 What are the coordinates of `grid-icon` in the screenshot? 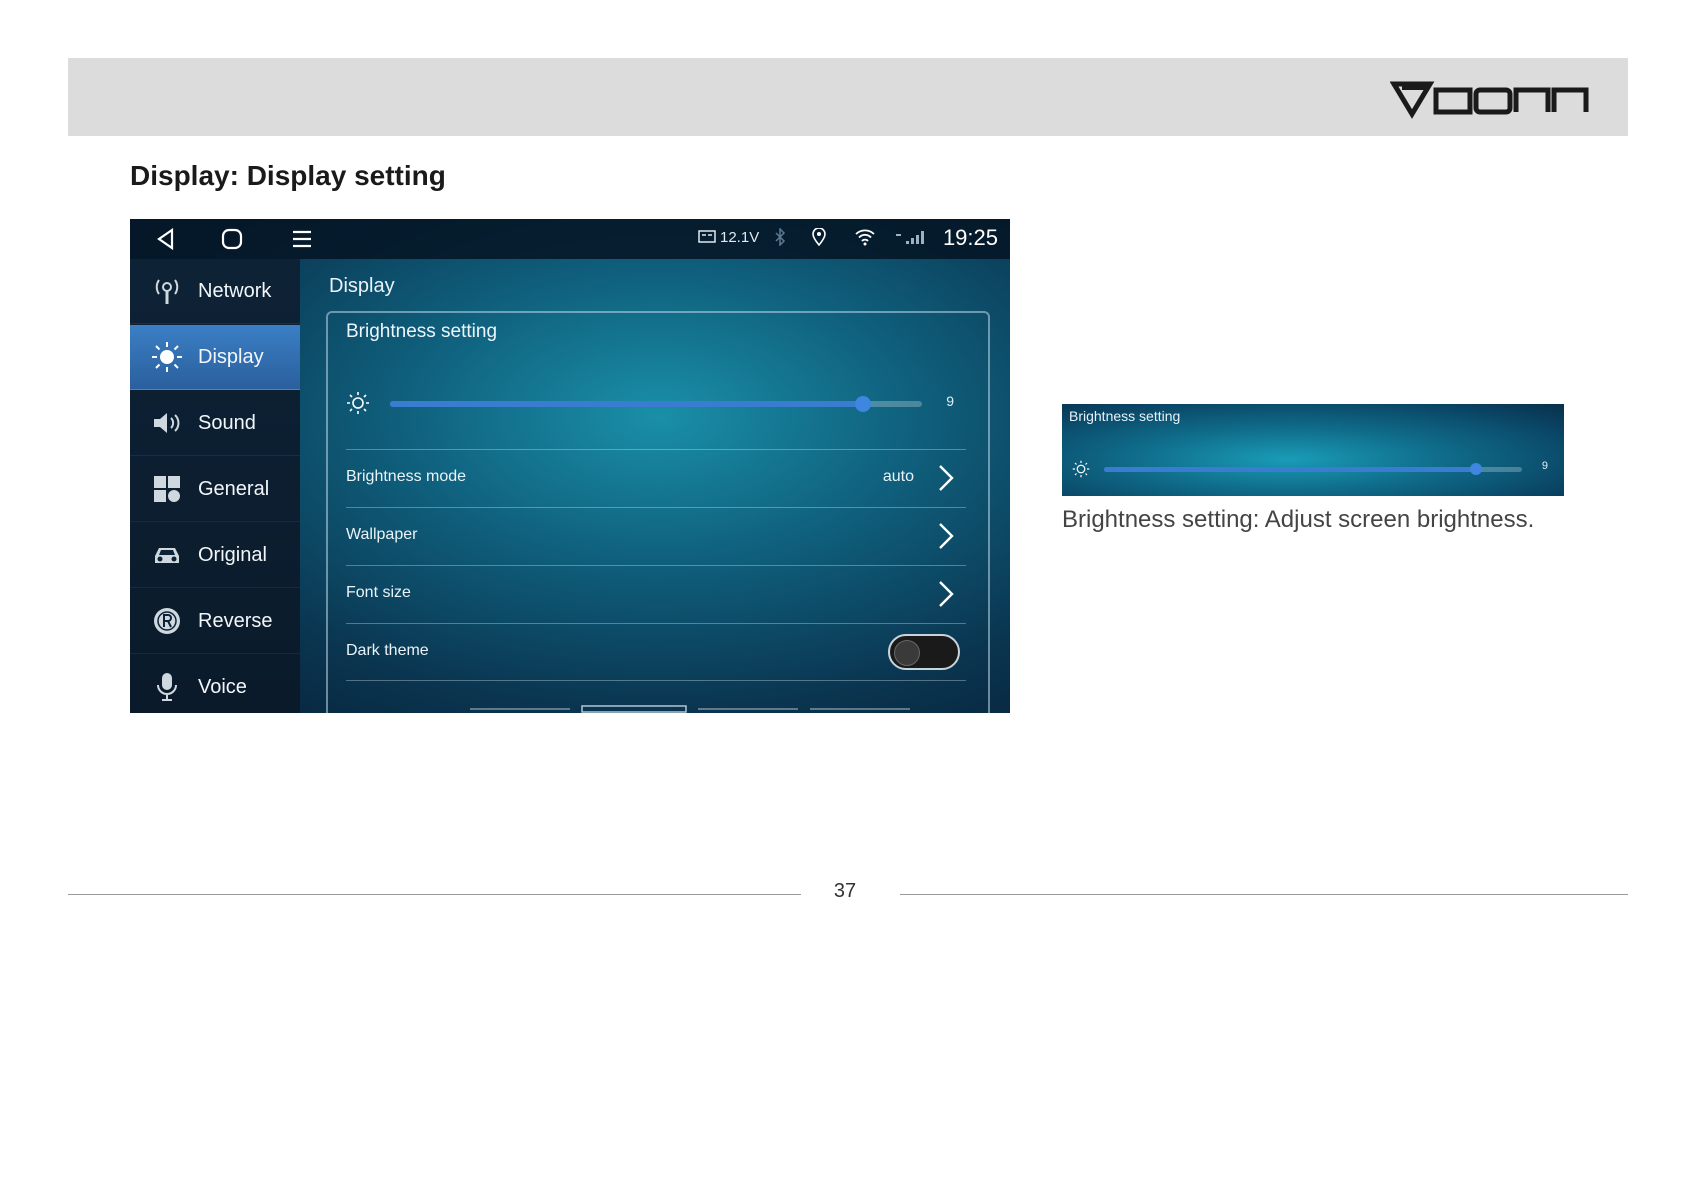 It's located at (167, 489).